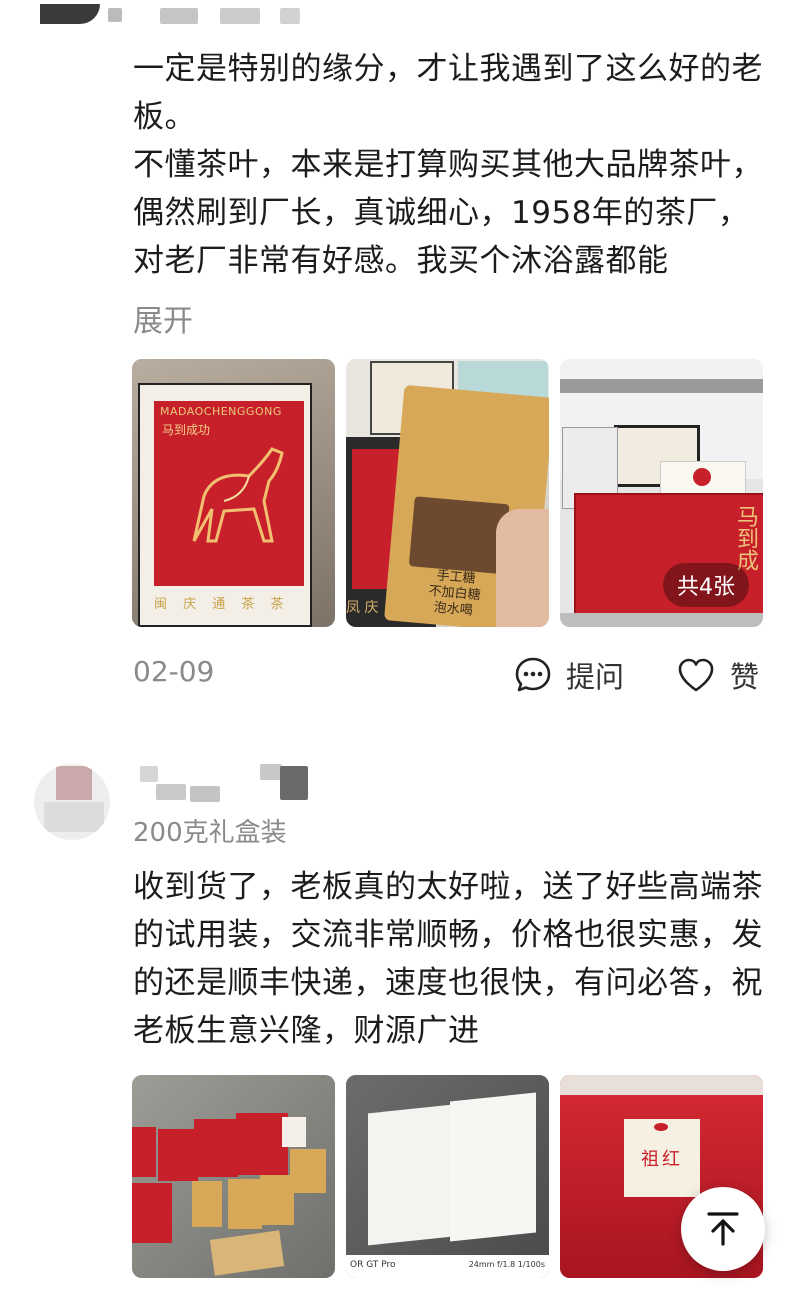 The image size is (800, 1292). Describe the element at coordinates (506, 1264) in the screenshot. I see `camera-watermark-right: 24mm f/1.8 1/100s` at that location.